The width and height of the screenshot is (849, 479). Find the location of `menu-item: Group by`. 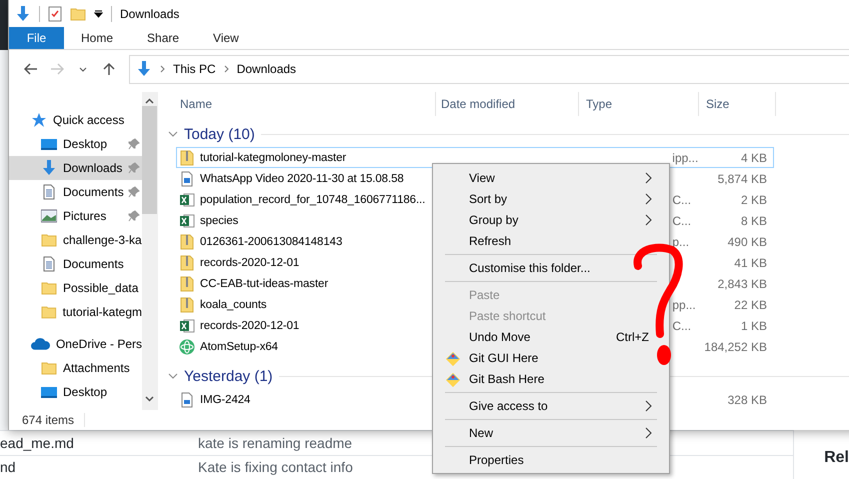

menu-item: Group by is located at coordinates (493, 219).